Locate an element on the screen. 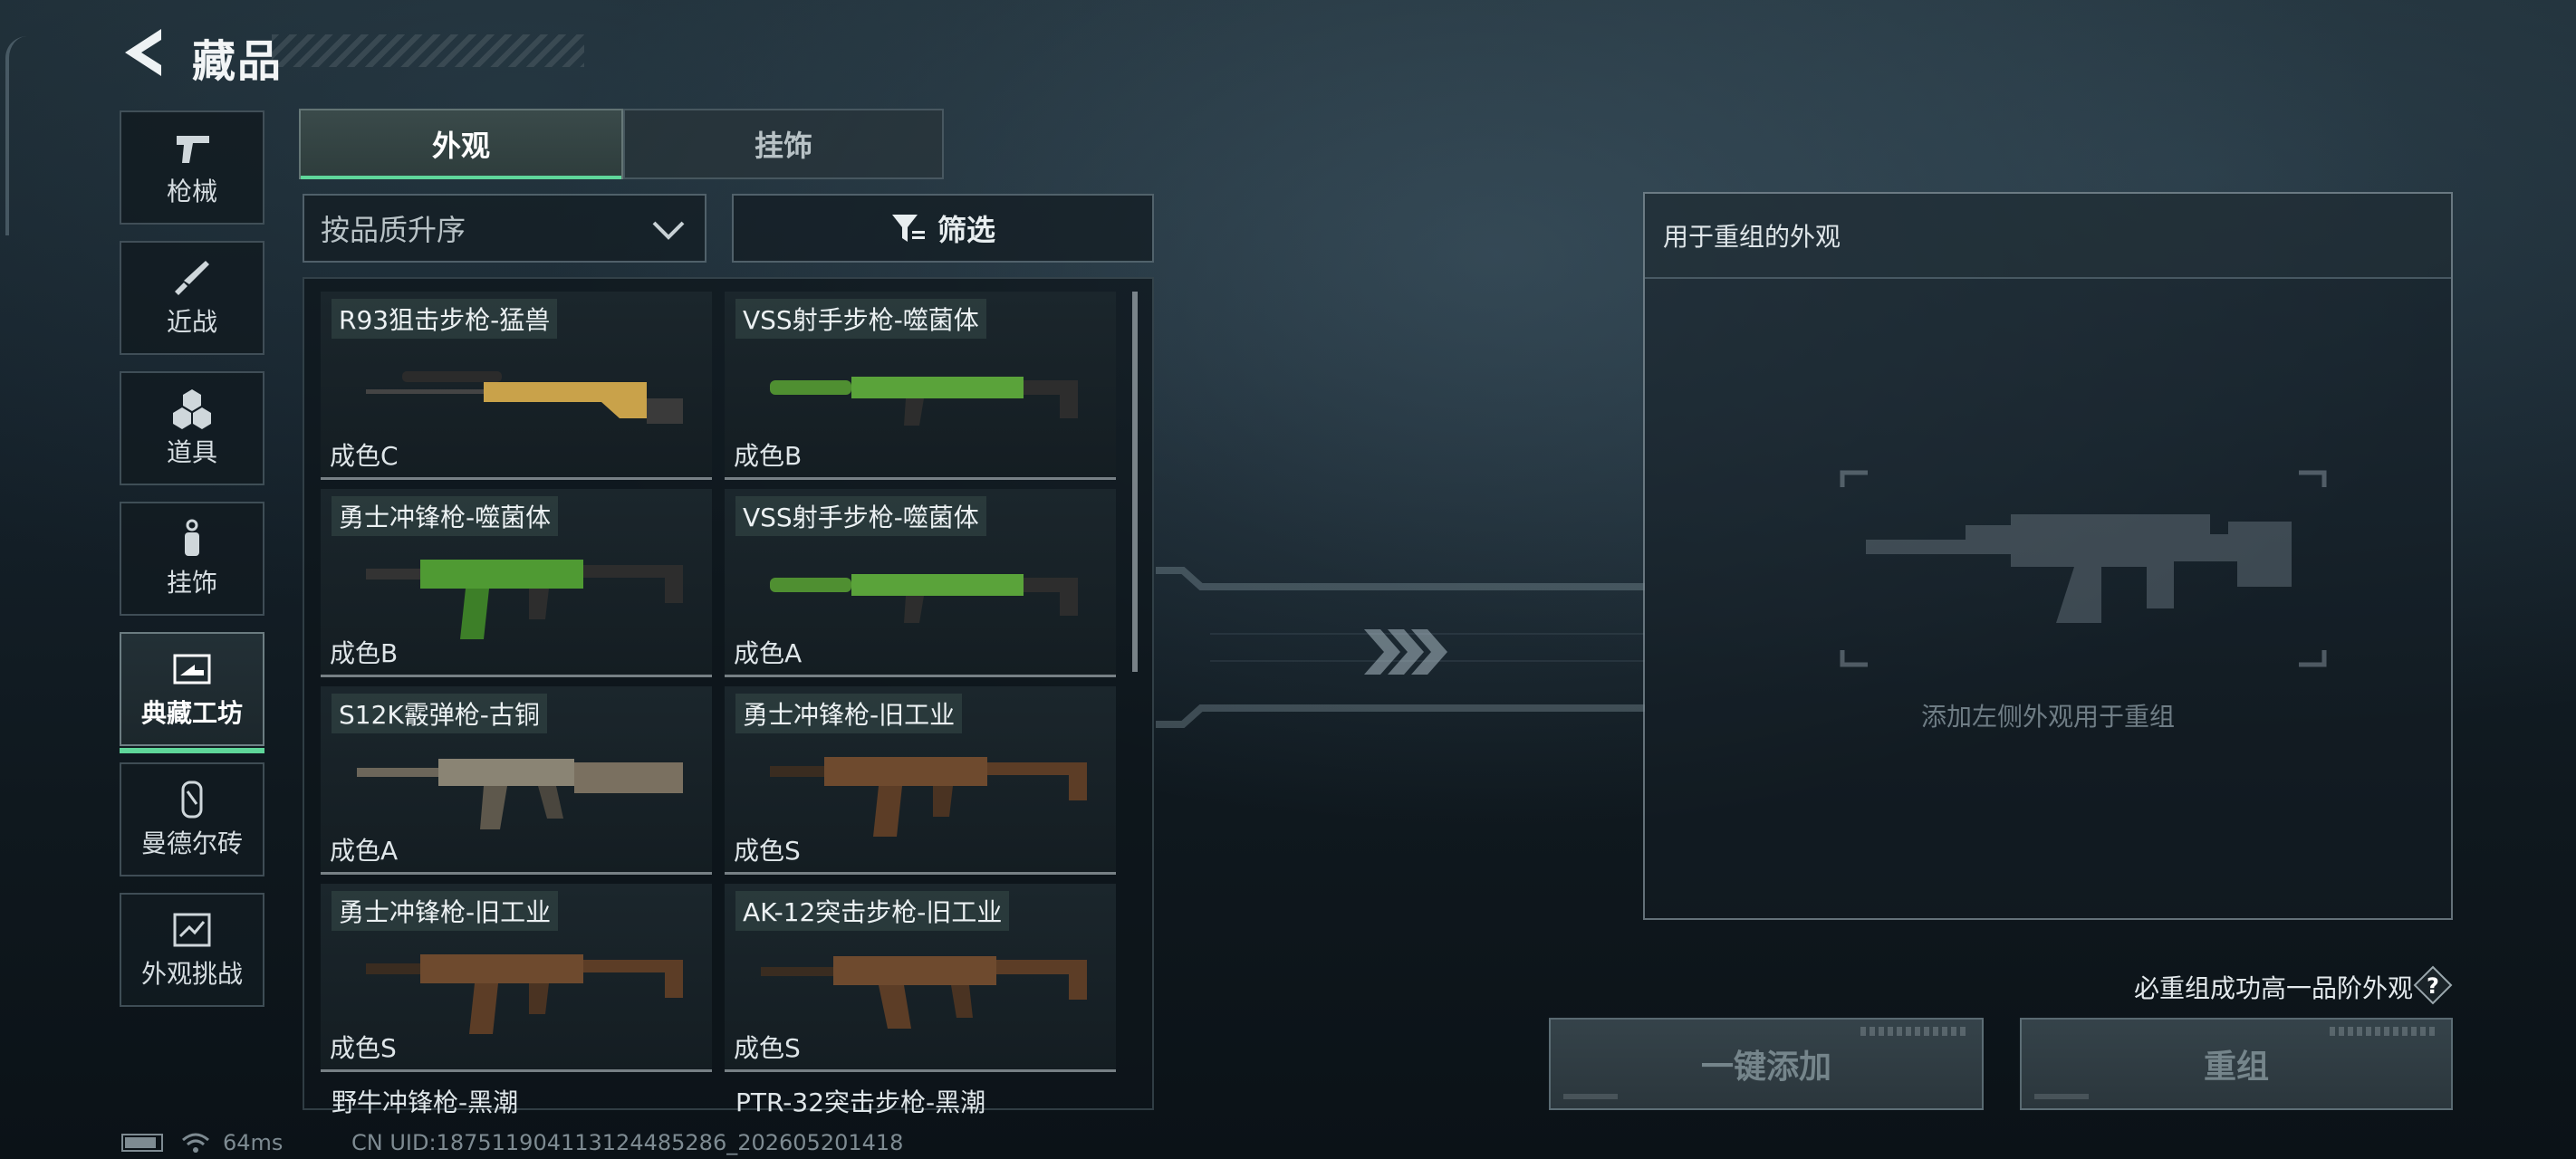  connector-decoration is located at coordinates (1400, 648).